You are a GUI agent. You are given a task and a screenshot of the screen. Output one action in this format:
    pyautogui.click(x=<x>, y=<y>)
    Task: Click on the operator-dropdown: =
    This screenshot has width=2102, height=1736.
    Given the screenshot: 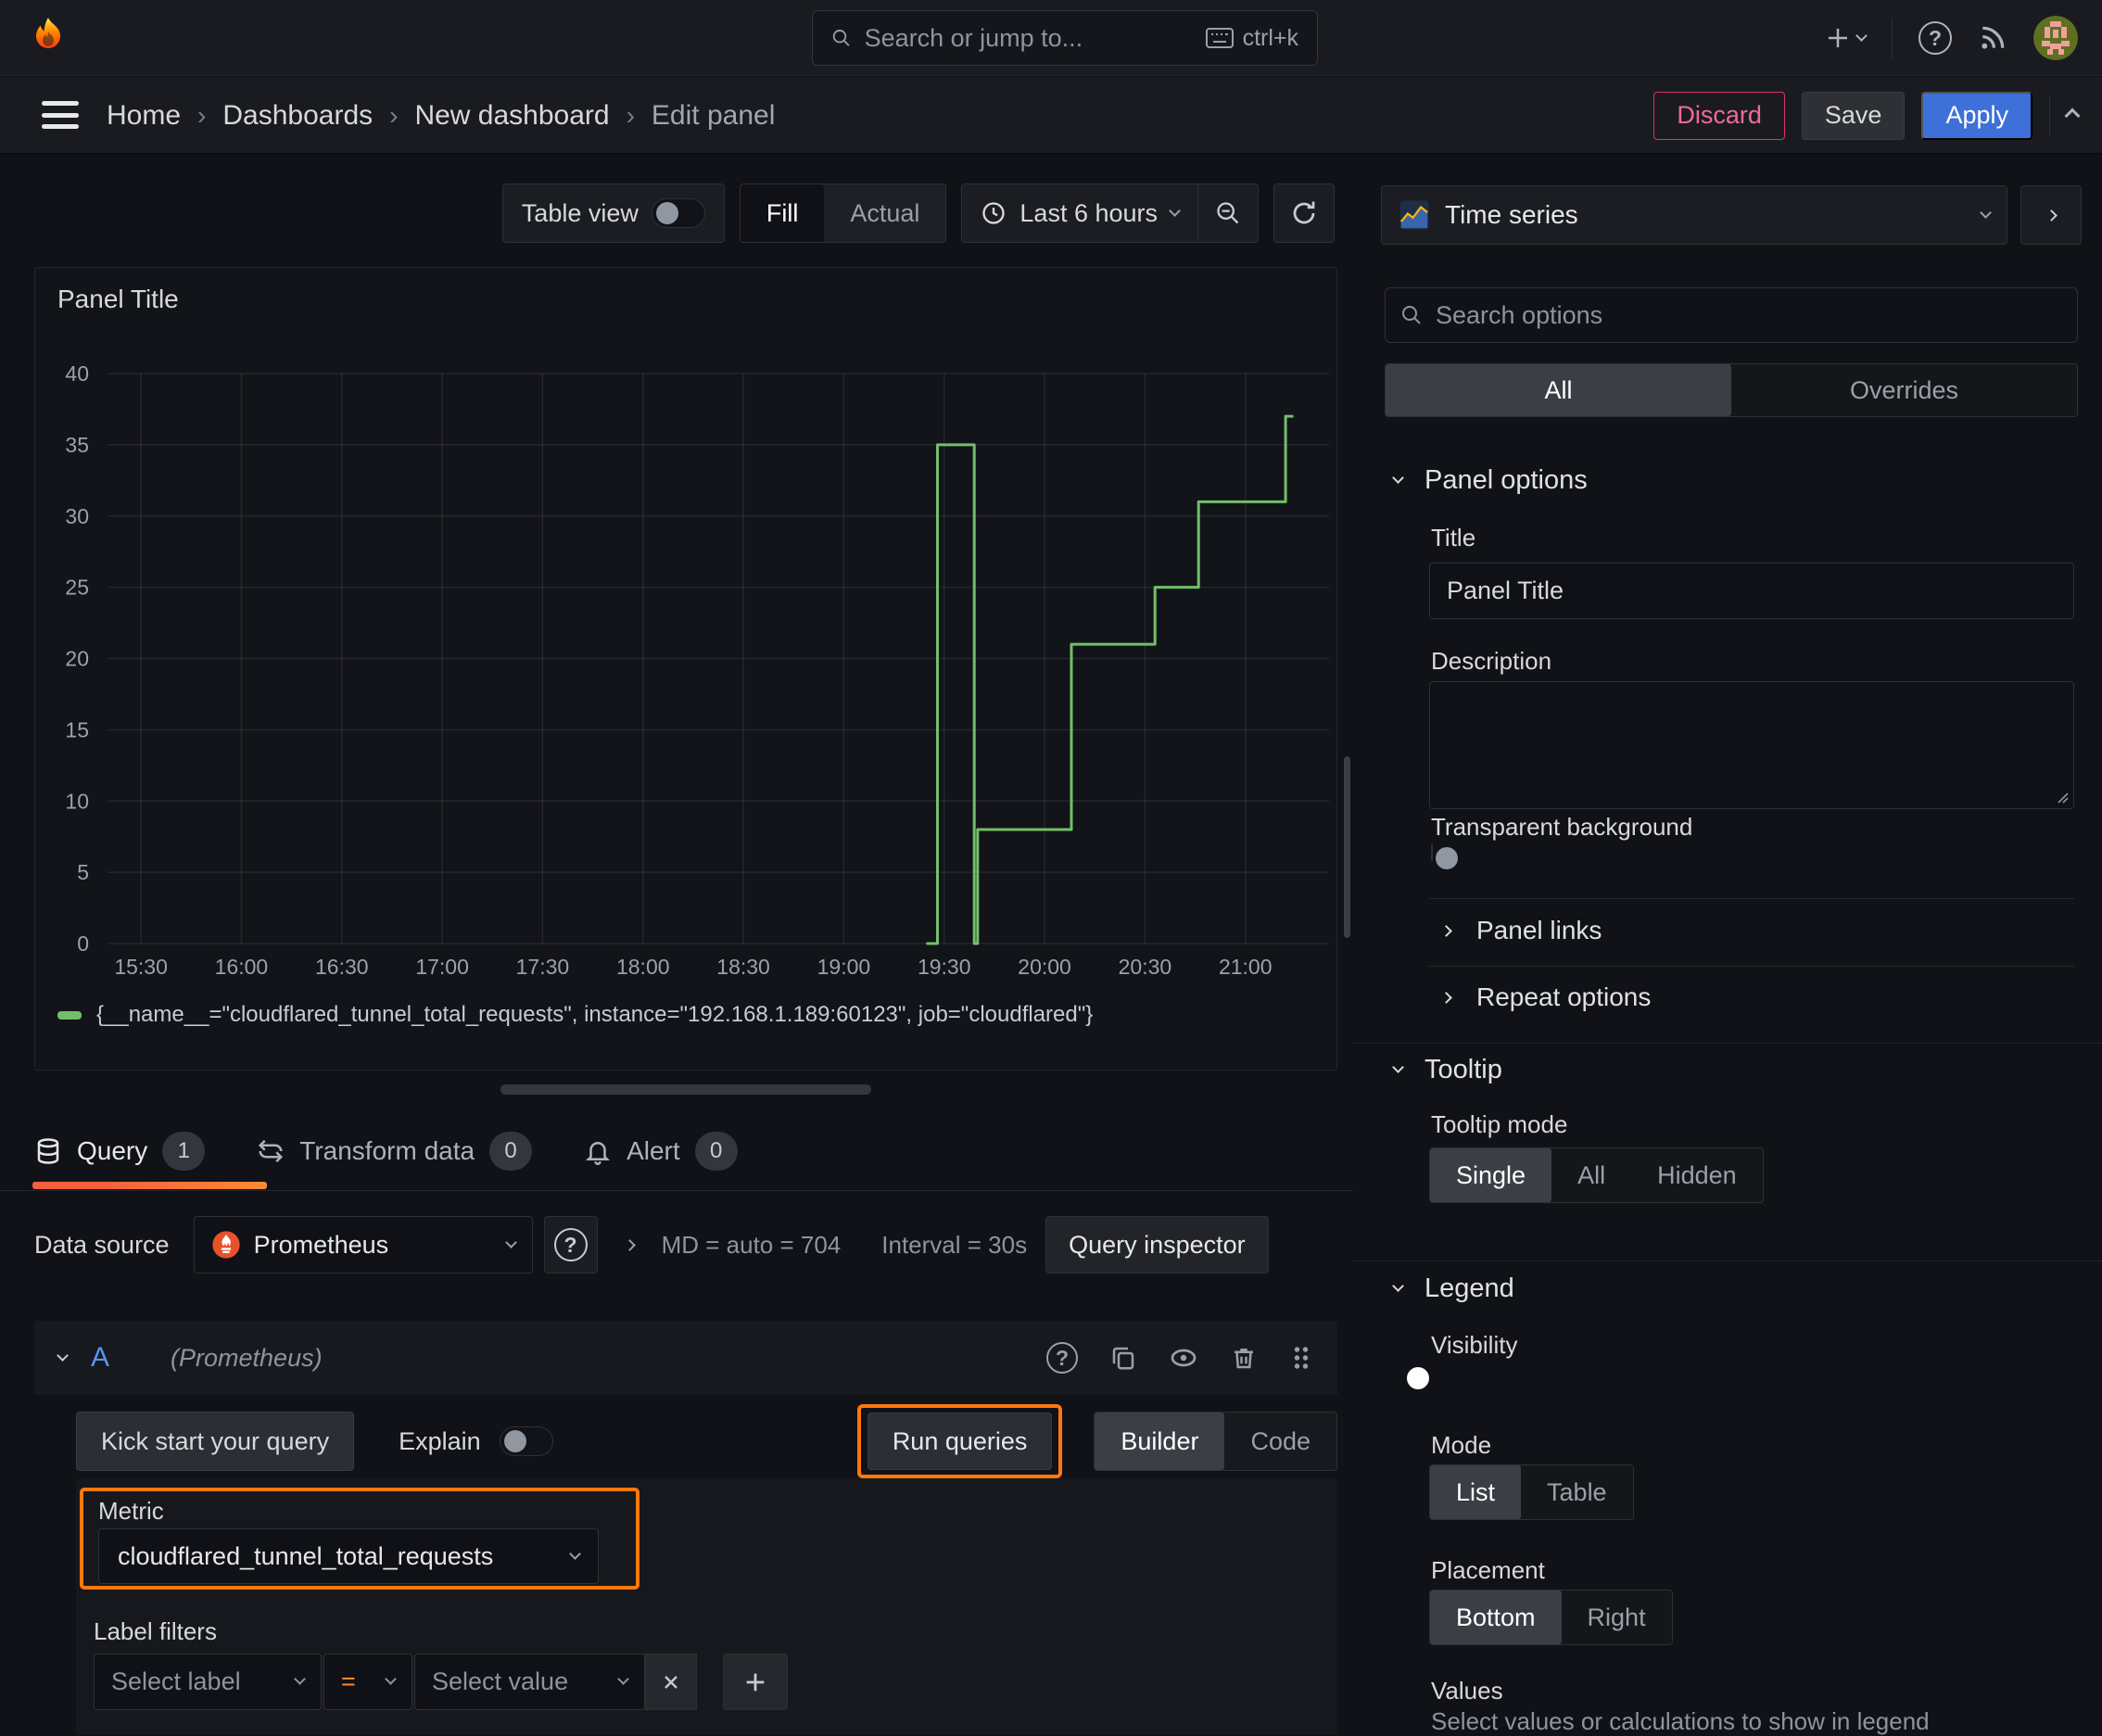 What is the action you would take?
    pyautogui.click(x=367, y=1682)
    